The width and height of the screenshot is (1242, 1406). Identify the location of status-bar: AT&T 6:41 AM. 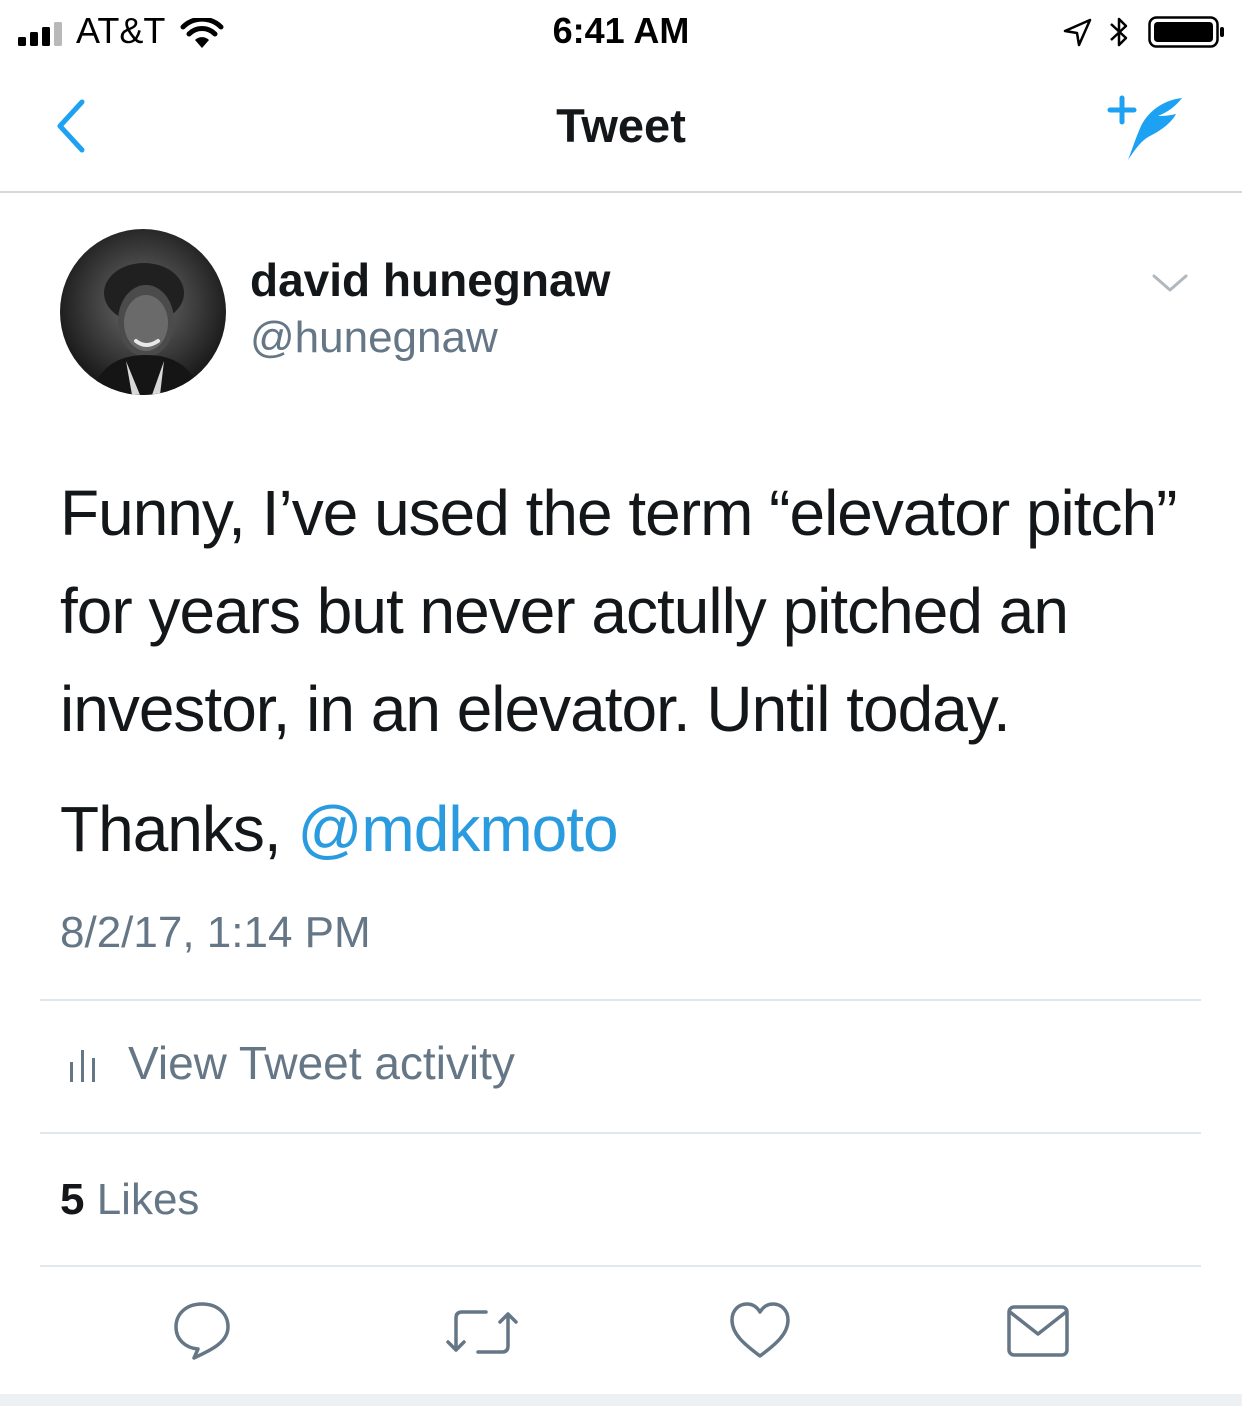
(621, 32).